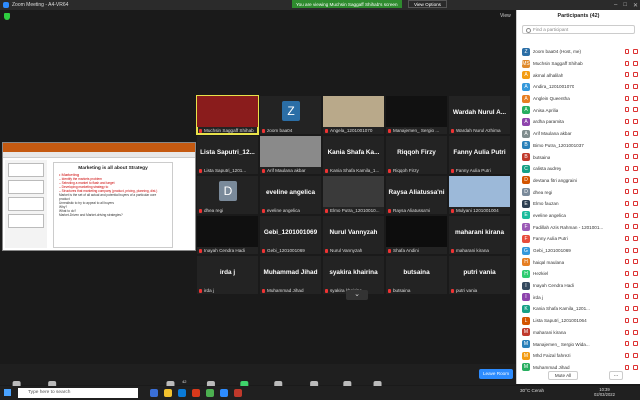 The height and width of the screenshot is (400, 640). What do you see at coordinates (505, 16) in the screenshot?
I see `view-button: View` at bounding box center [505, 16].